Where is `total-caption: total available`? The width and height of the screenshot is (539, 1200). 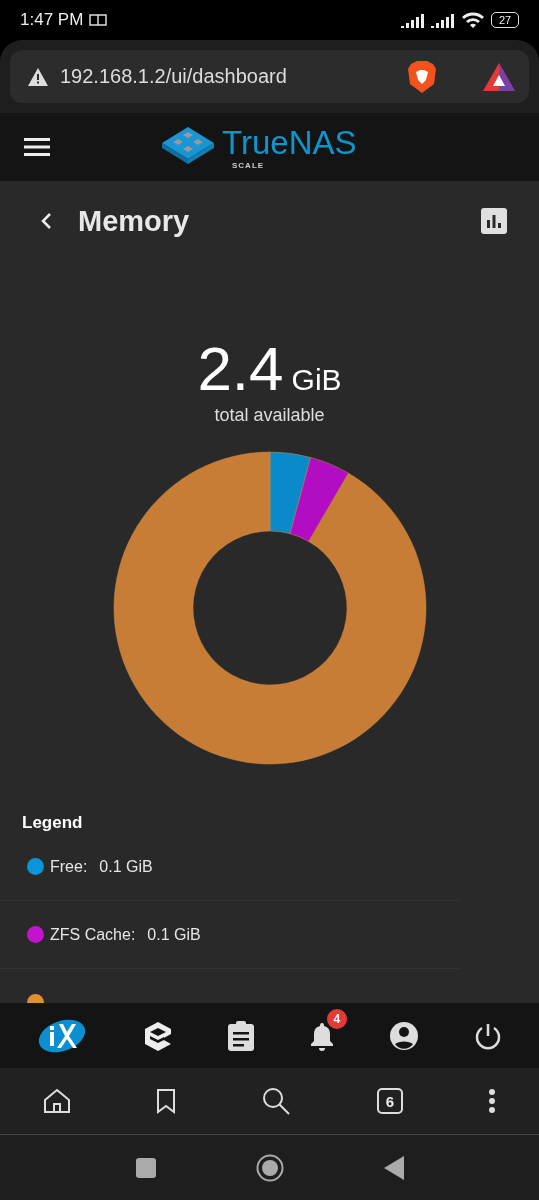 total-caption: total available is located at coordinates (269, 415).